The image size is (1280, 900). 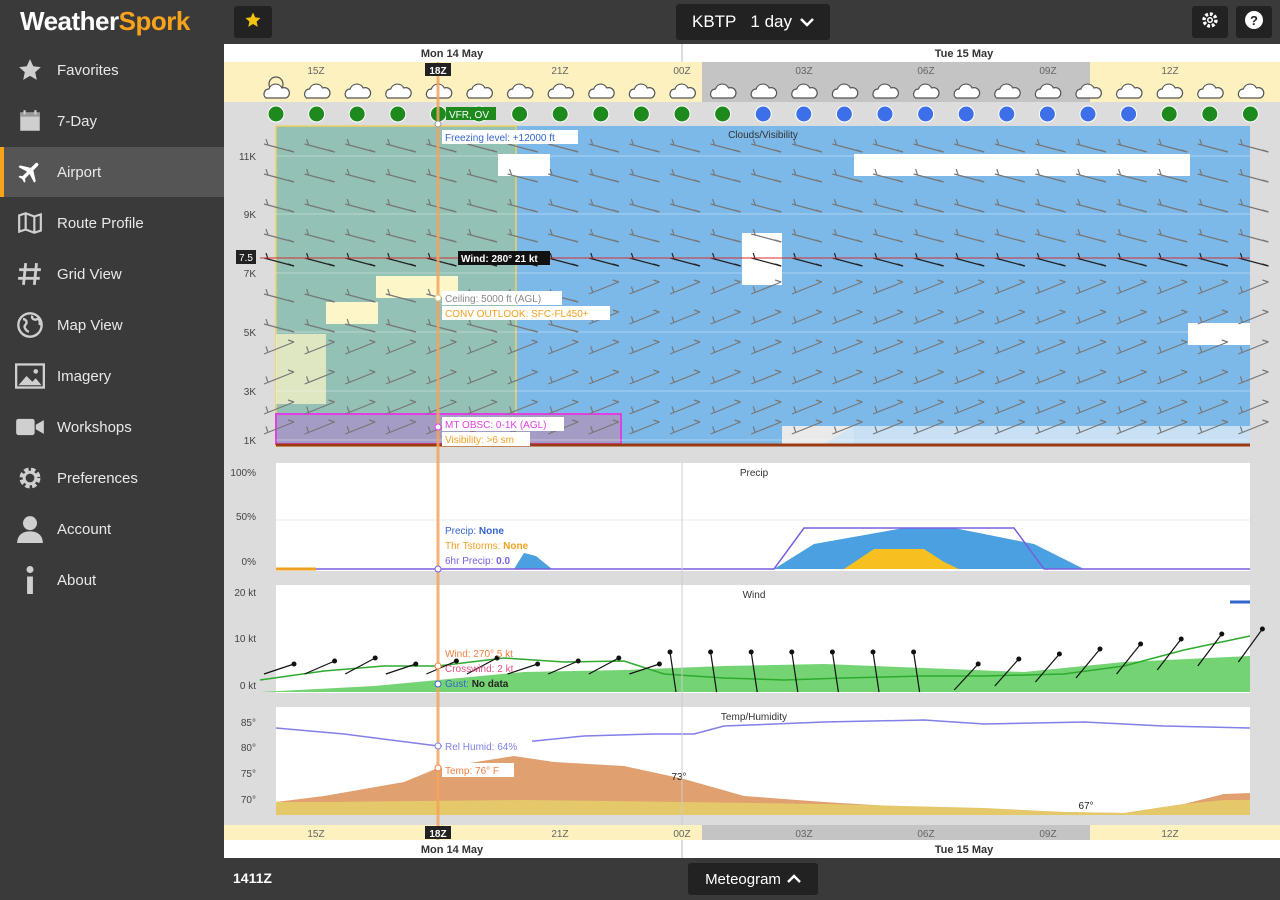 I want to click on favorite-toggle-button, so click(x=253, y=22).